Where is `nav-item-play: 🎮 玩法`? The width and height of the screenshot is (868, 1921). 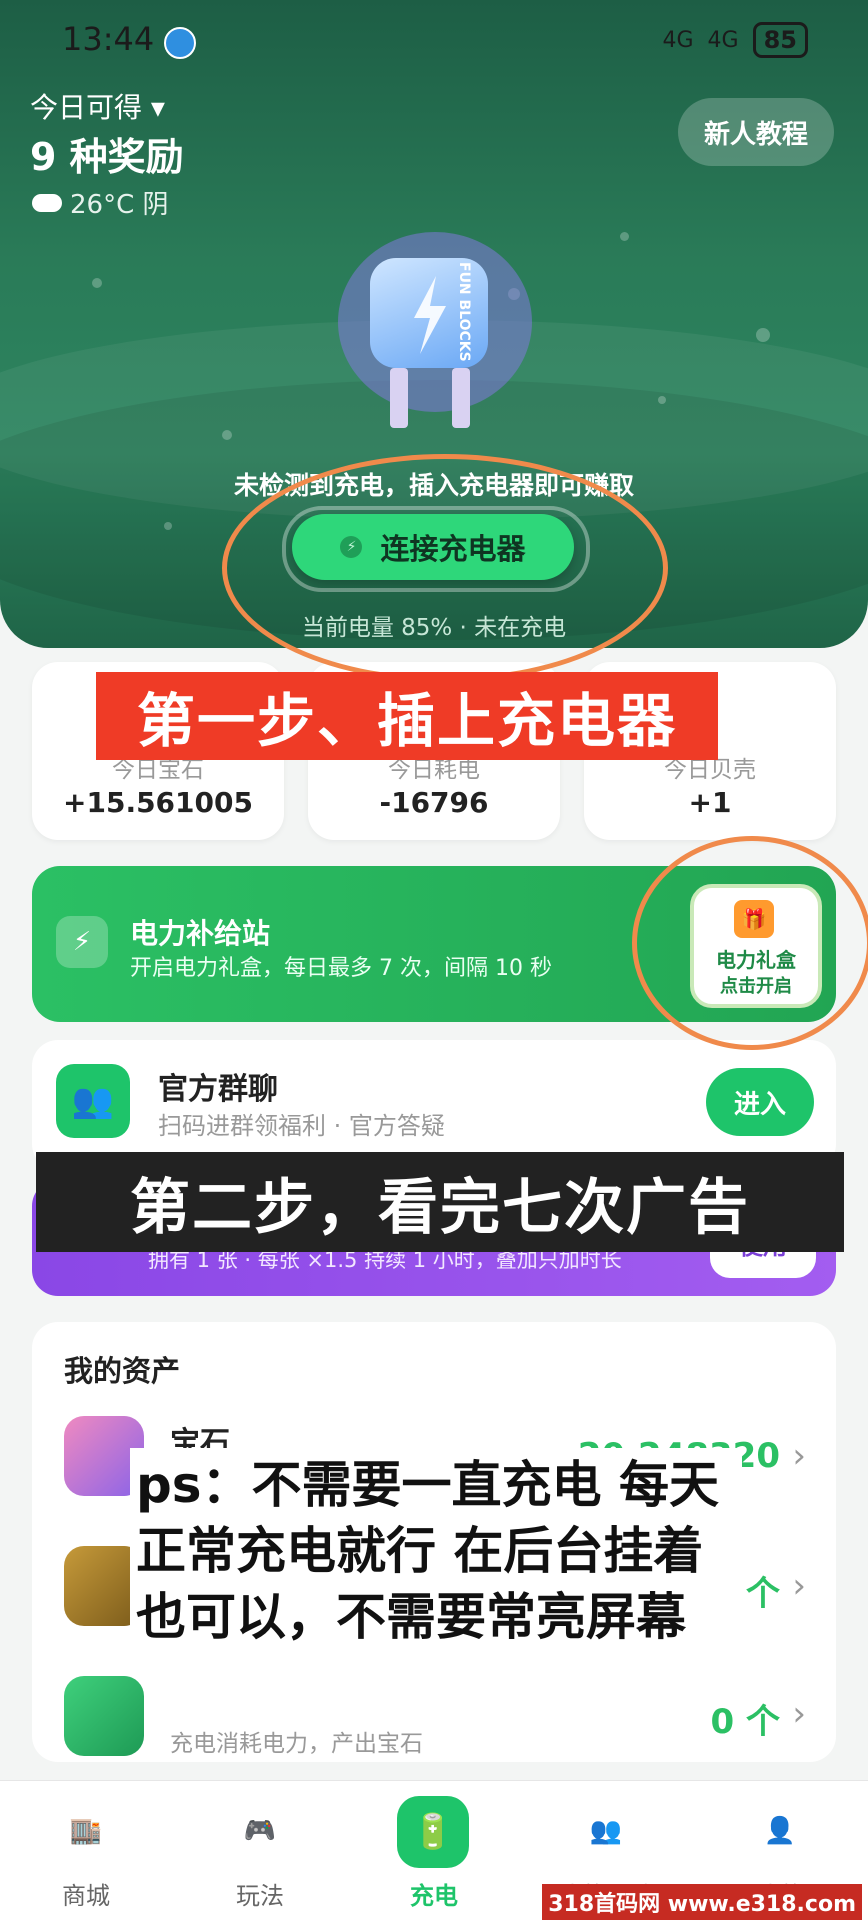 nav-item-play: 🎮 玩法 is located at coordinates (260, 1859).